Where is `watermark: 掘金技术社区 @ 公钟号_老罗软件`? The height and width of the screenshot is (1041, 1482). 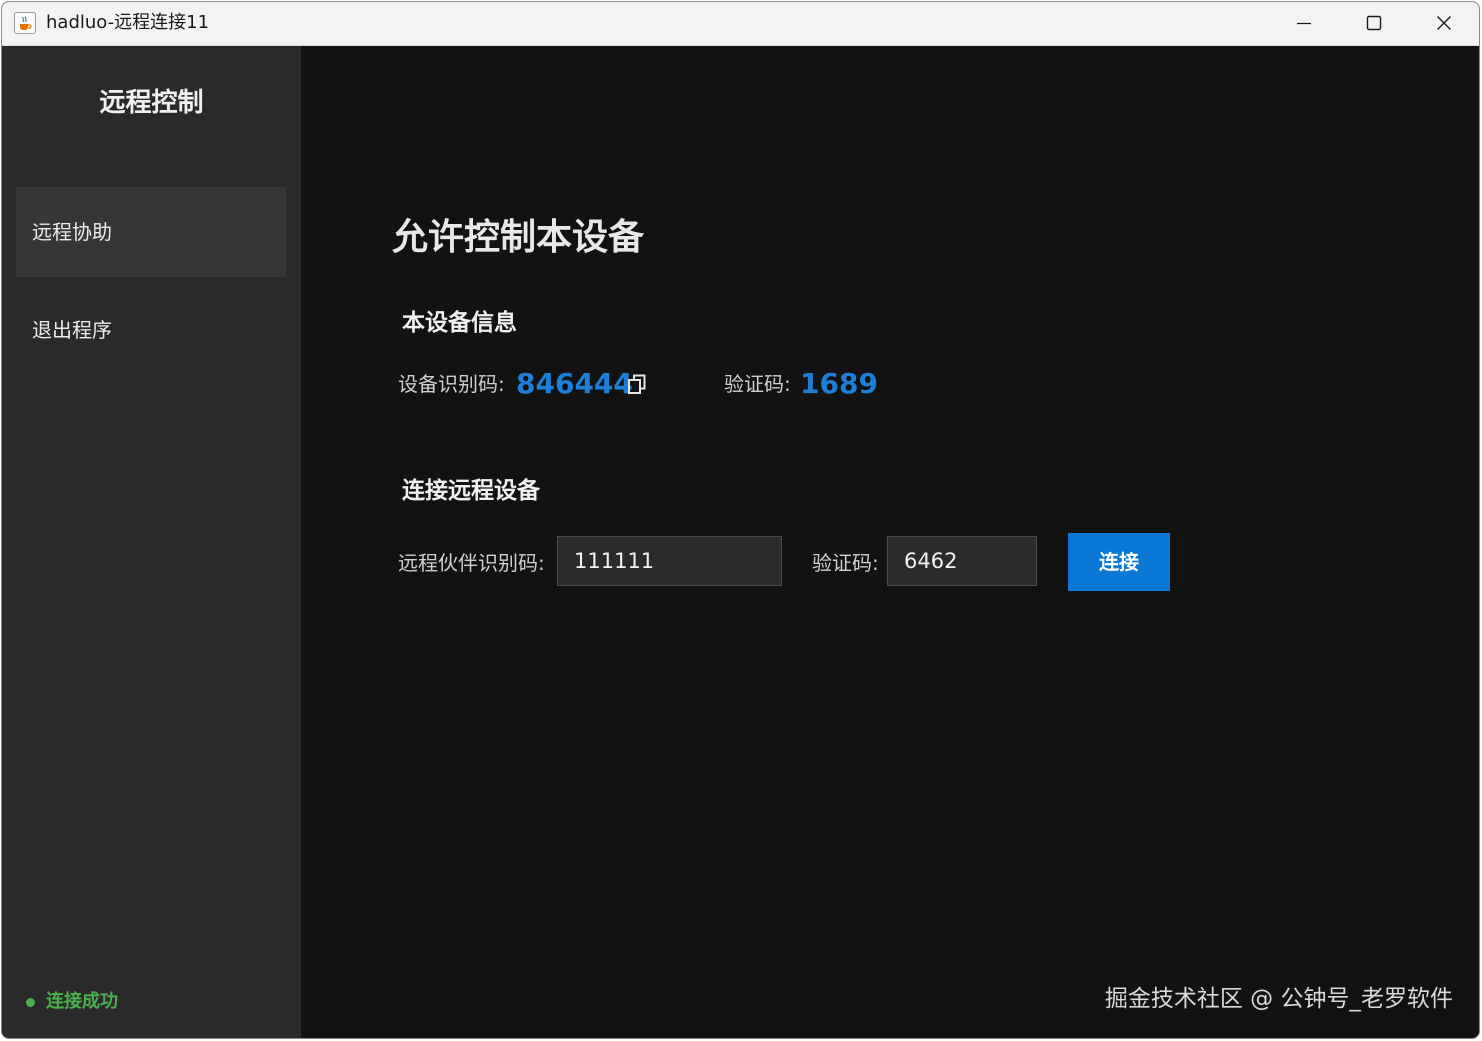 watermark: 掘金技术社区 @ 公钟号_老罗软件 is located at coordinates (1278, 999).